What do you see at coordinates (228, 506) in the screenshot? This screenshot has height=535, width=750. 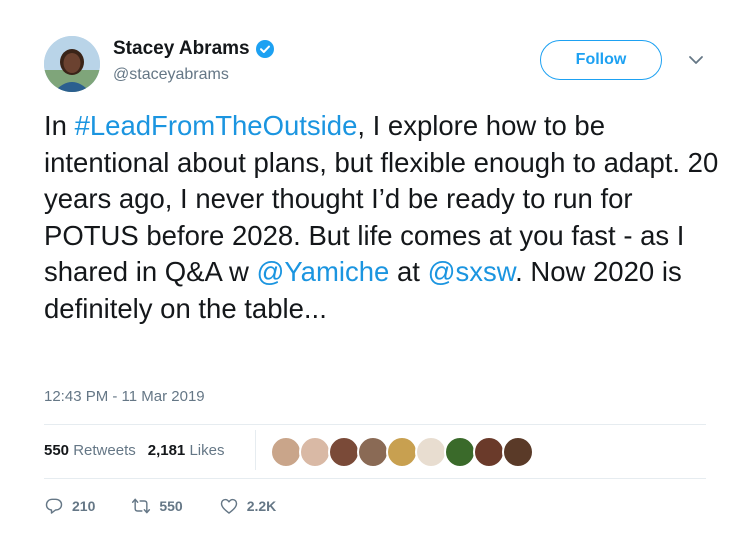 I see `heart-icon` at bounding box center [228, 506].